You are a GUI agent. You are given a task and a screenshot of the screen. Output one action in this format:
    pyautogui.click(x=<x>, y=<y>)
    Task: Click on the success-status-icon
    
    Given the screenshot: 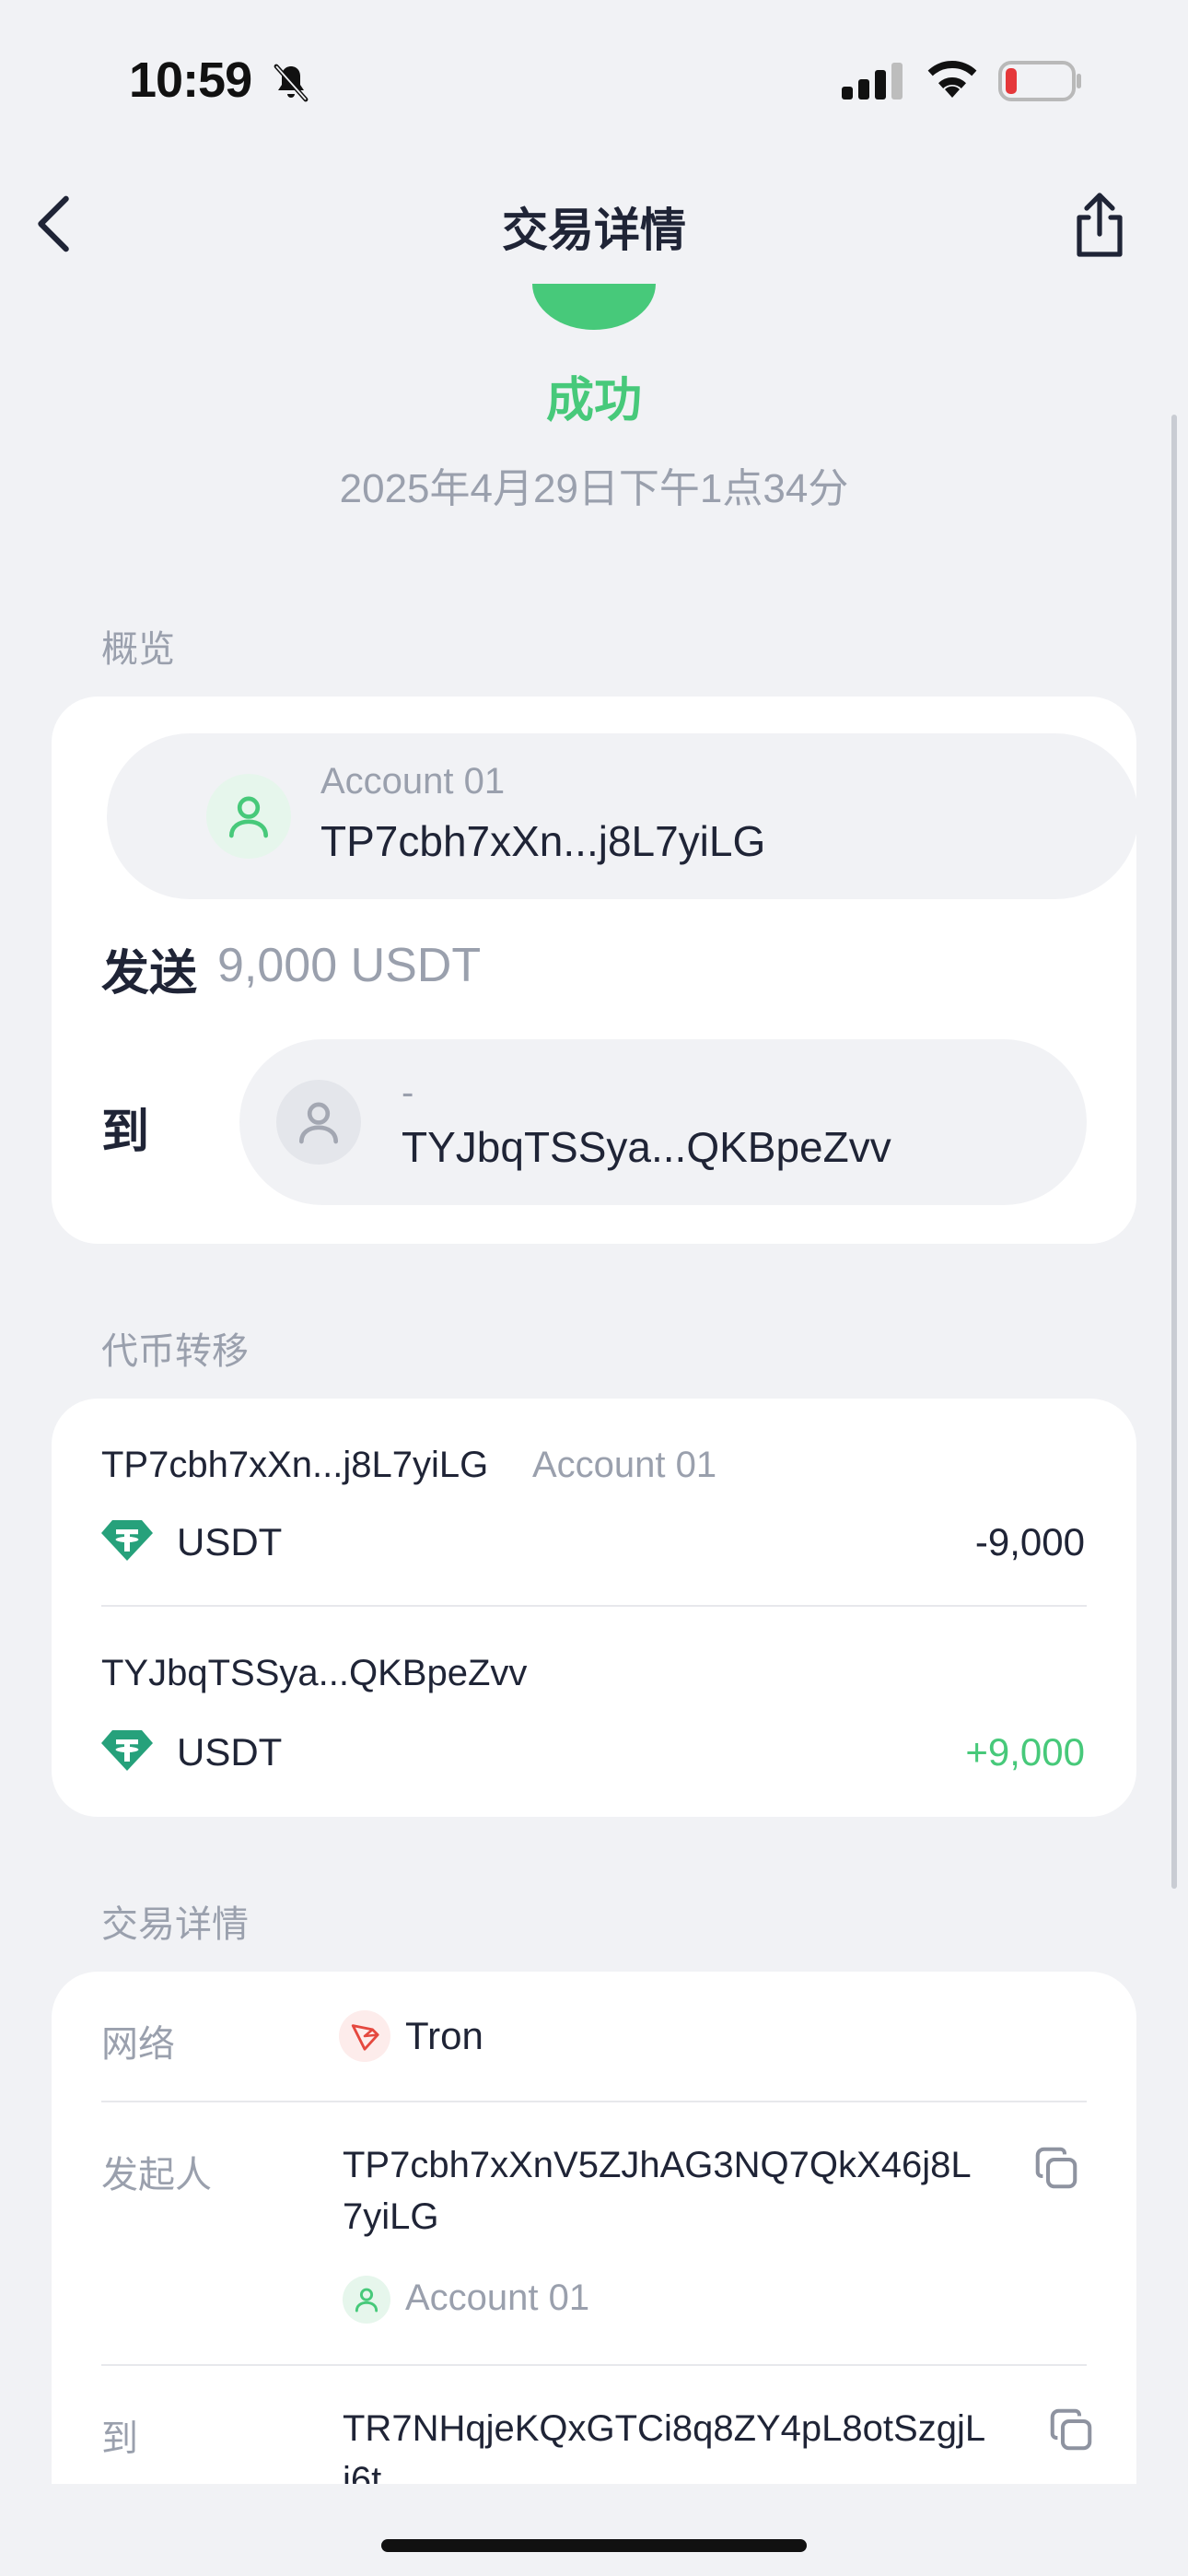 What is the action you would take?
    pyautogui.click(x=594, y=307)
    